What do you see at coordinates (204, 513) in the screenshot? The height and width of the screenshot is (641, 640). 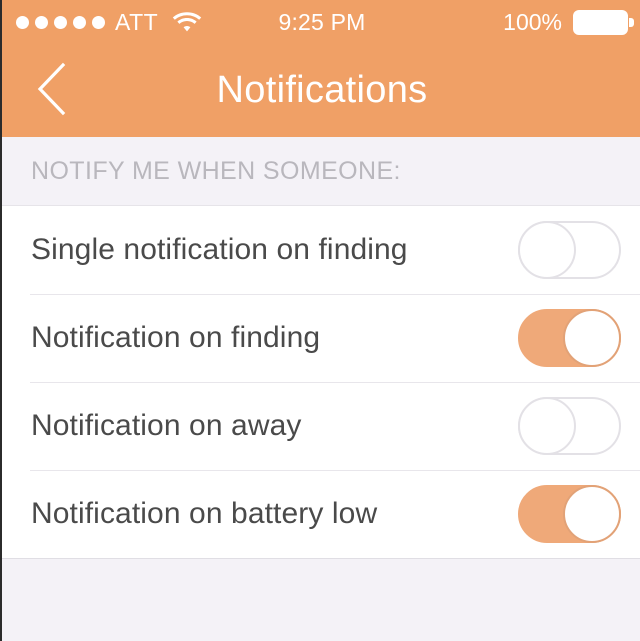 I see `setting-label: Notification on battery low` at bounding box center [204, 513].